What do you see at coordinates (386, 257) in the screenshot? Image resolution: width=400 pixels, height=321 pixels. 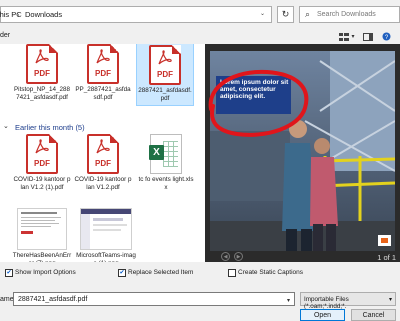 I see `page-indicator: 1 of 1` at bounding box center [386, 257].